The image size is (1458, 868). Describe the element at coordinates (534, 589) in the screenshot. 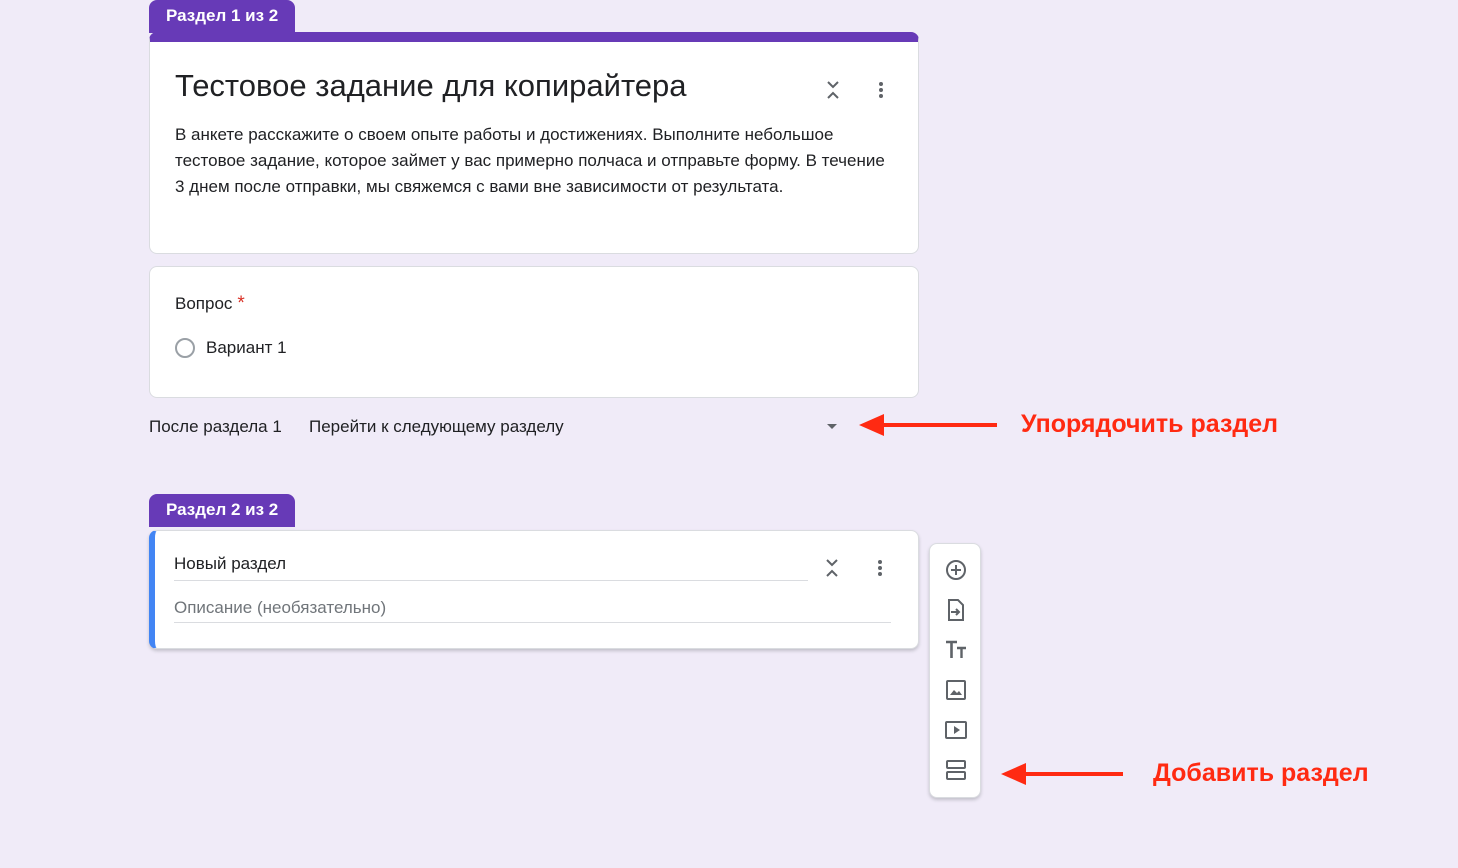

I see `section-2-card: Новый раздел Описание (необязательно)` at that location.